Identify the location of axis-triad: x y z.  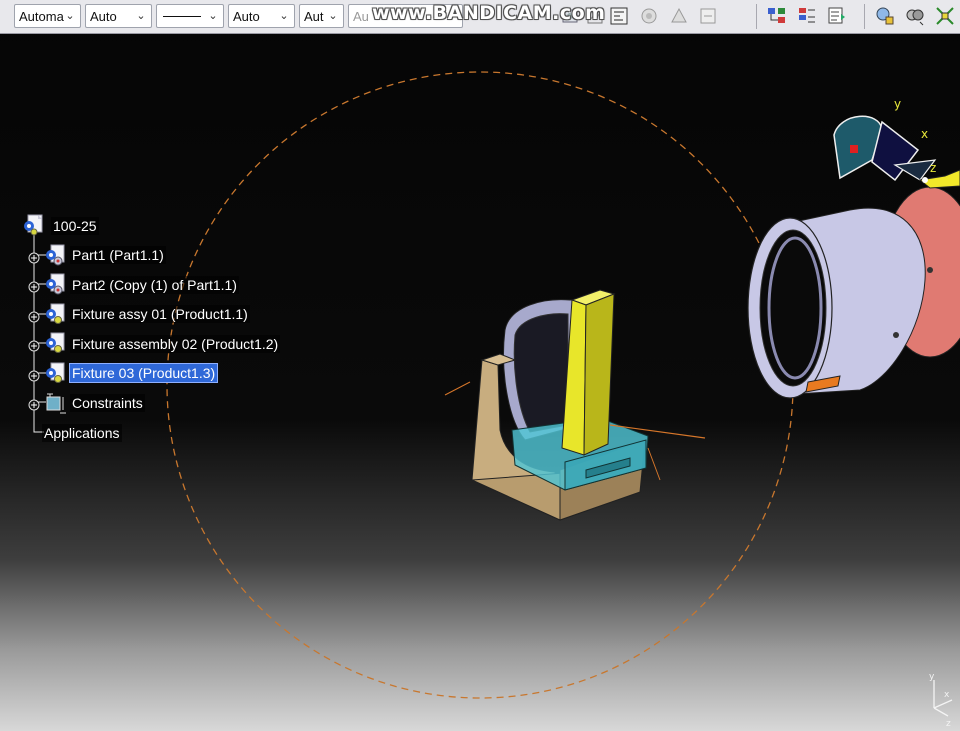
(941, 700).